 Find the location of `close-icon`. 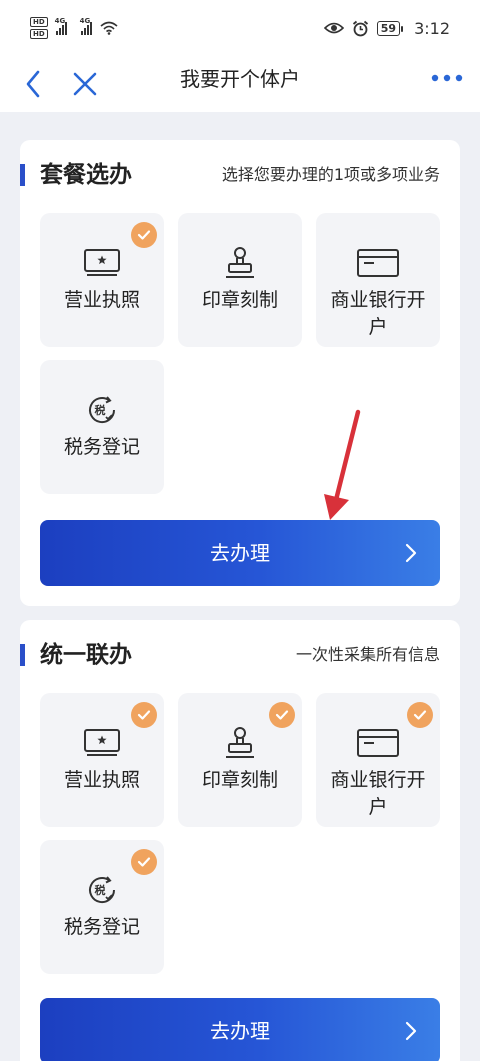

close-icon is located at coordinates (85, 84).